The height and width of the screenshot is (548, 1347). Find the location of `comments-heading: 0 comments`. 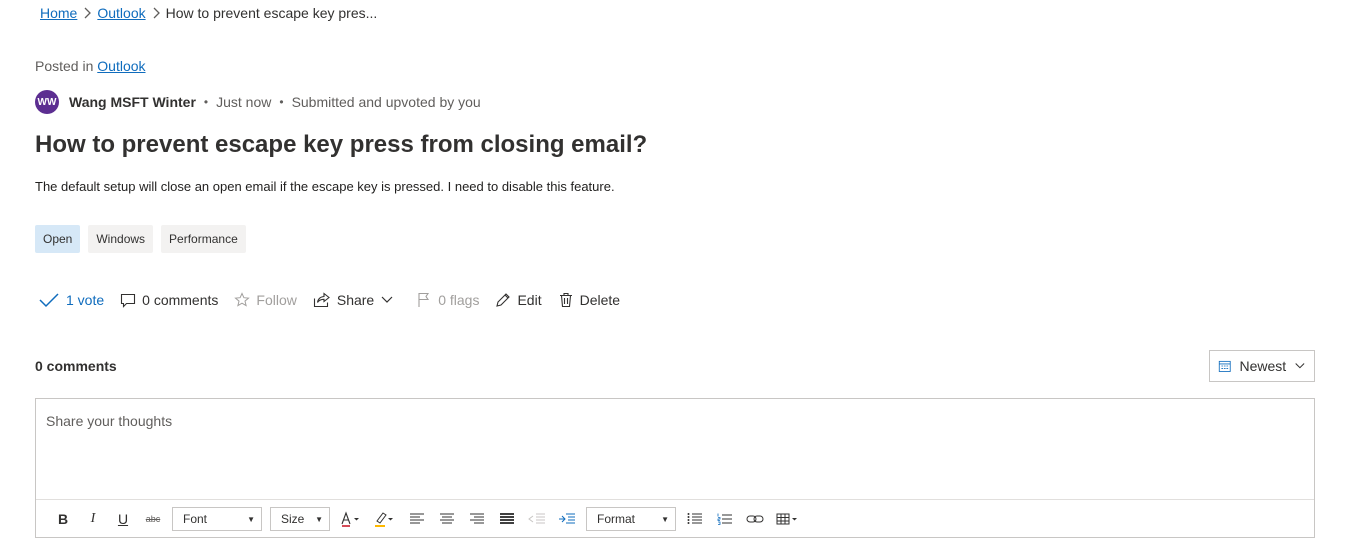

comments-heading: 0 comments is located at coordinates (76, 366).